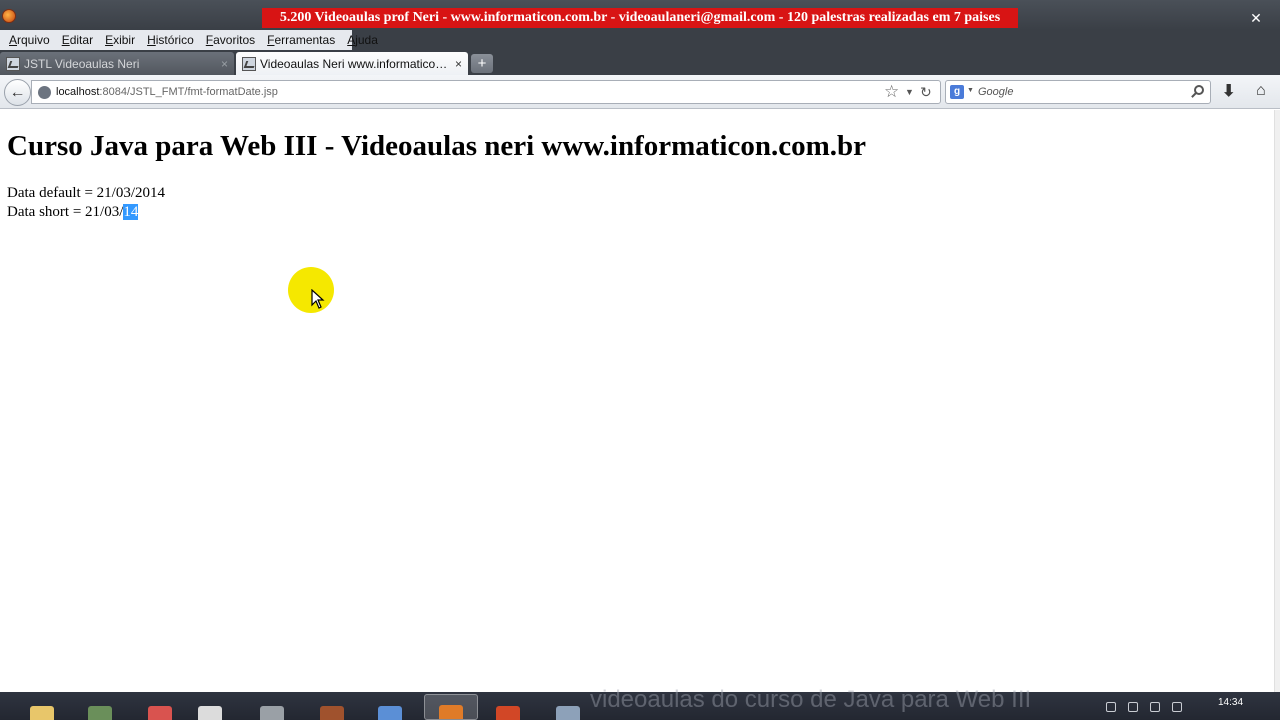 The width and height of the screenshot is (1280, 720). I want to click on search-icon, so click(1199, 90).